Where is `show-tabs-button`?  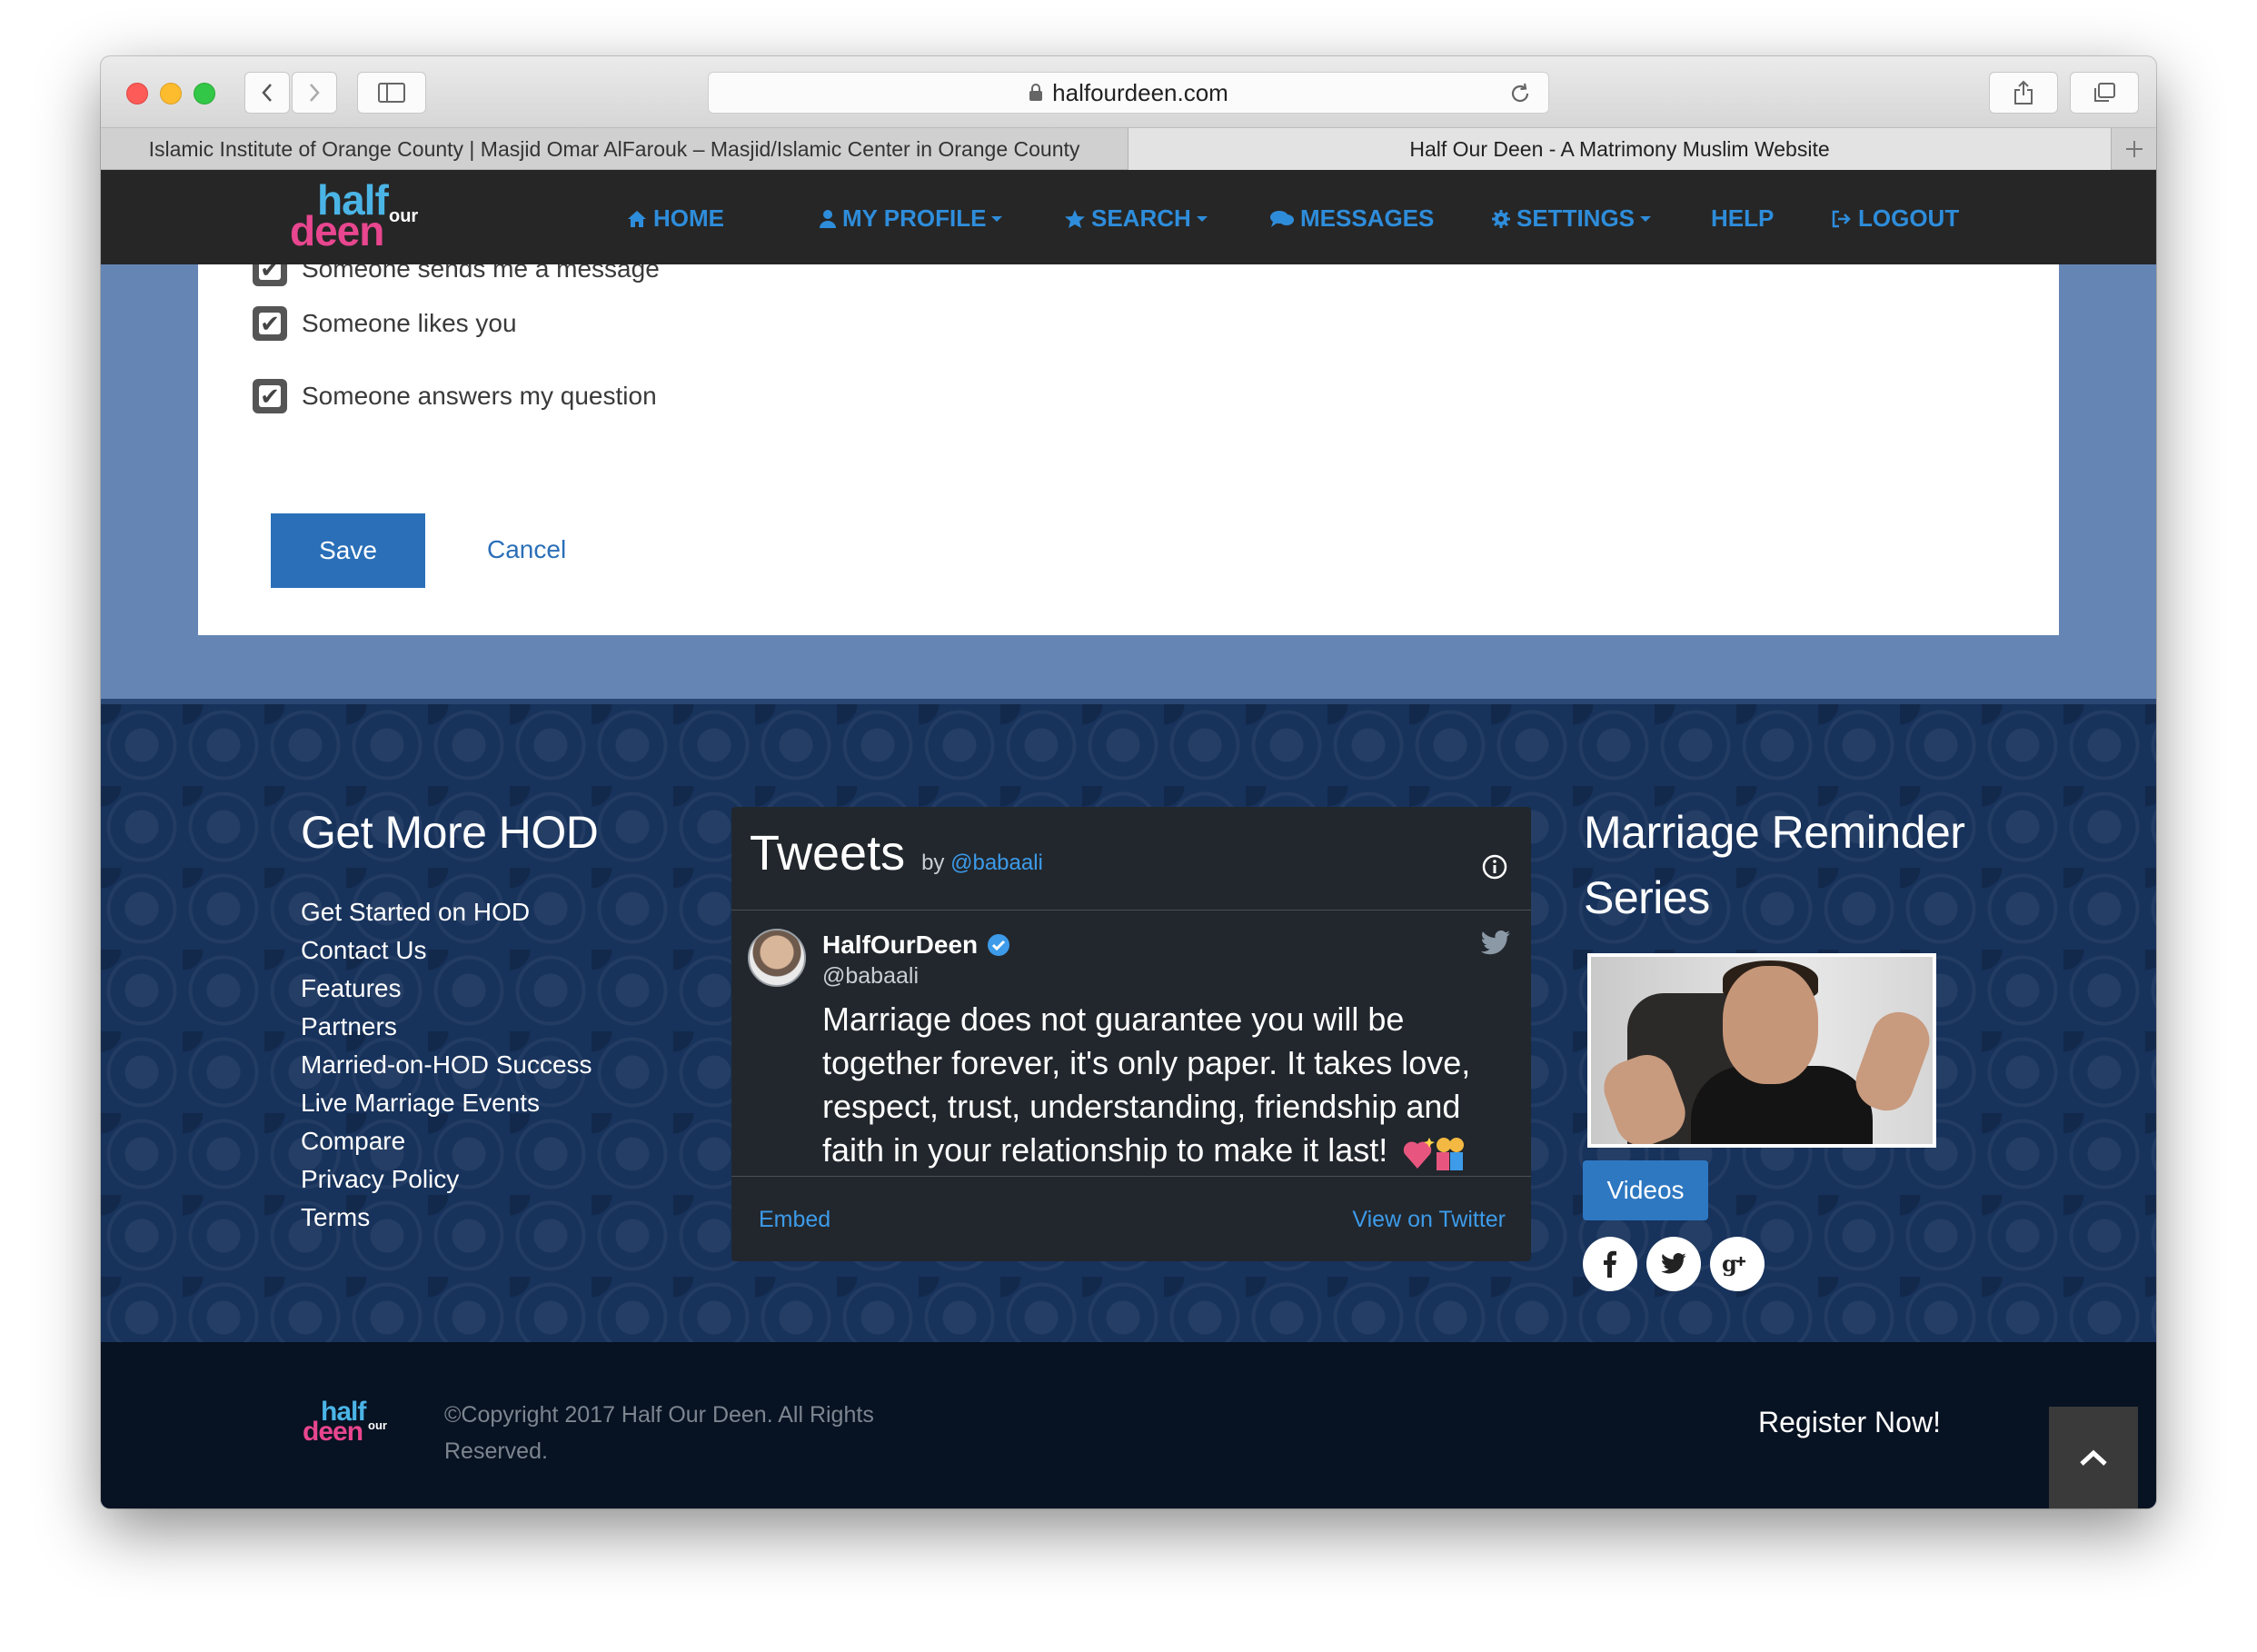
show-tabs-button is located at coordinates (2105, 93).